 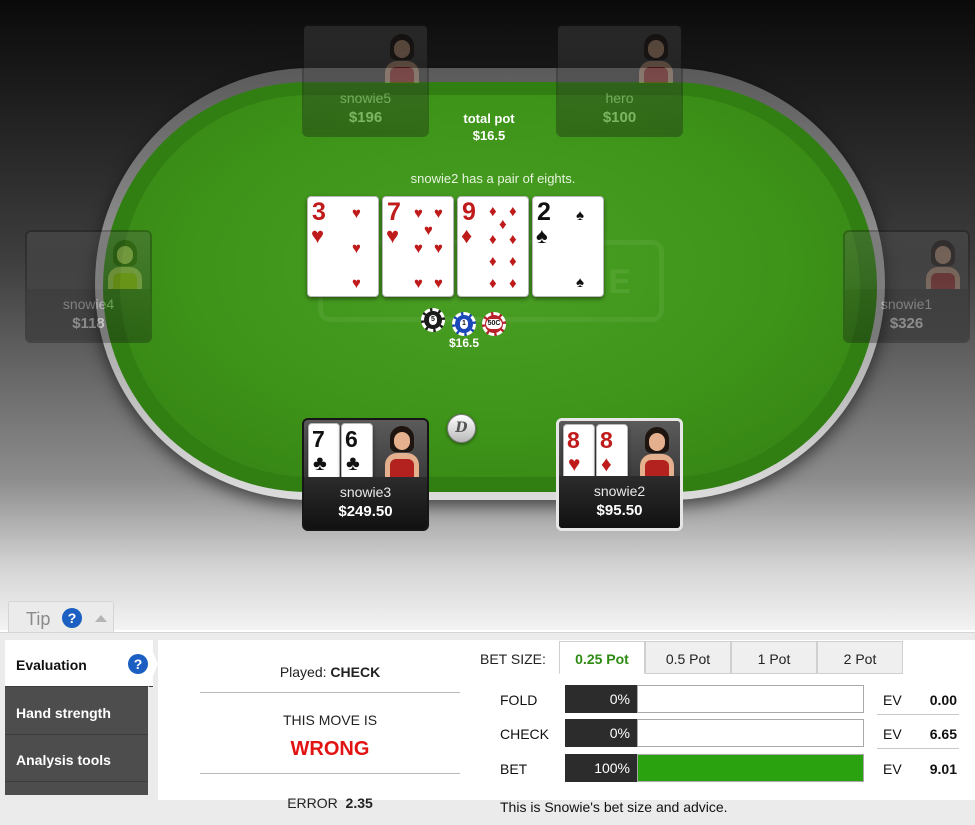 What do you see at coordinates (359, 803) in the screenshot?
I see `error-number: 2.35` at bounding box center [359, 803].